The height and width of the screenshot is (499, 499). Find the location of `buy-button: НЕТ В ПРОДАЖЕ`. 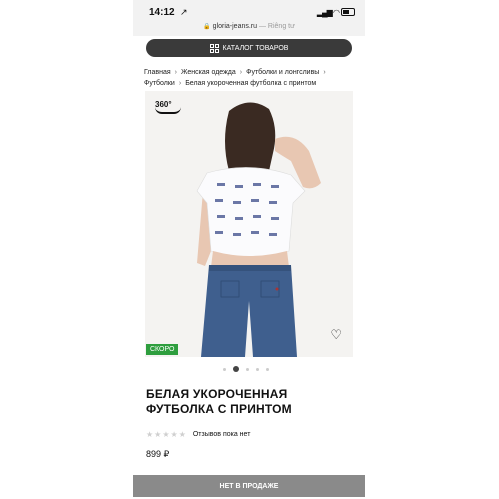

buy-button: НЕТ В ПРОДАЖЕ is located at coordinates (249, 486).